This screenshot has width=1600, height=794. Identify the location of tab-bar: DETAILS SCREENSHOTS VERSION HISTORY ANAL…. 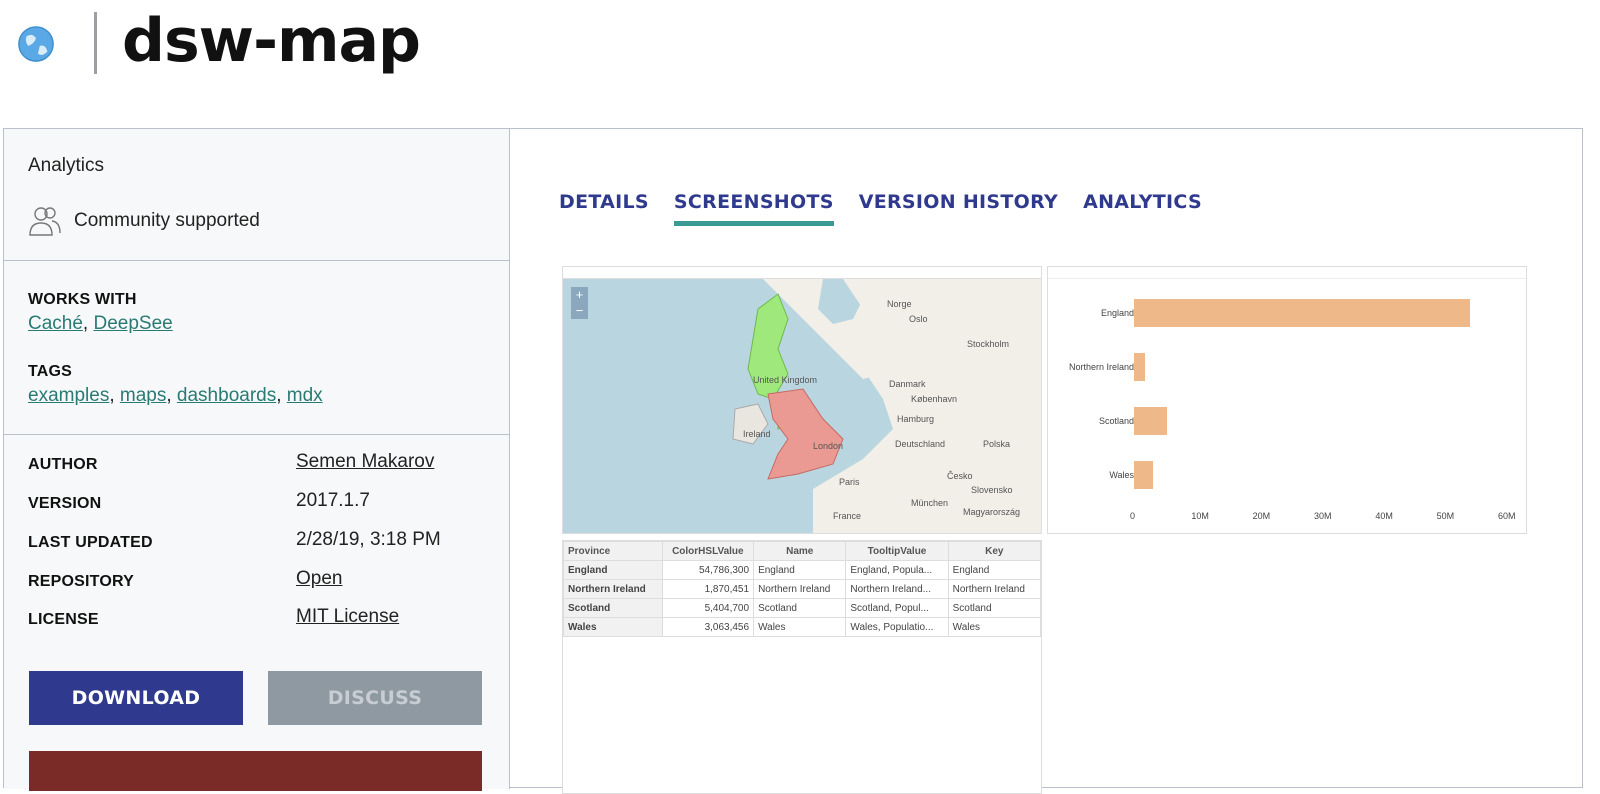
(893, 208).